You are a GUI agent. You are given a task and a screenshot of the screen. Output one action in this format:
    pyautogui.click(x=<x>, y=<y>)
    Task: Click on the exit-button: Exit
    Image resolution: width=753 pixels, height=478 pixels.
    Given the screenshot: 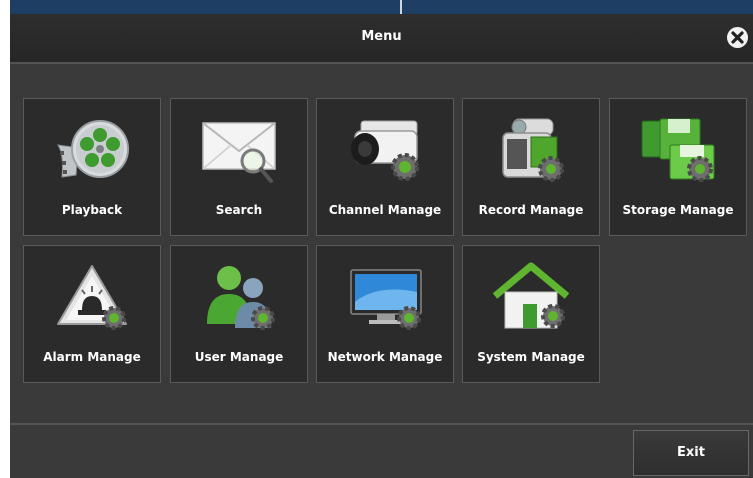 What is the action you would take?
    pyautogui.click(x=691, y=453)
    